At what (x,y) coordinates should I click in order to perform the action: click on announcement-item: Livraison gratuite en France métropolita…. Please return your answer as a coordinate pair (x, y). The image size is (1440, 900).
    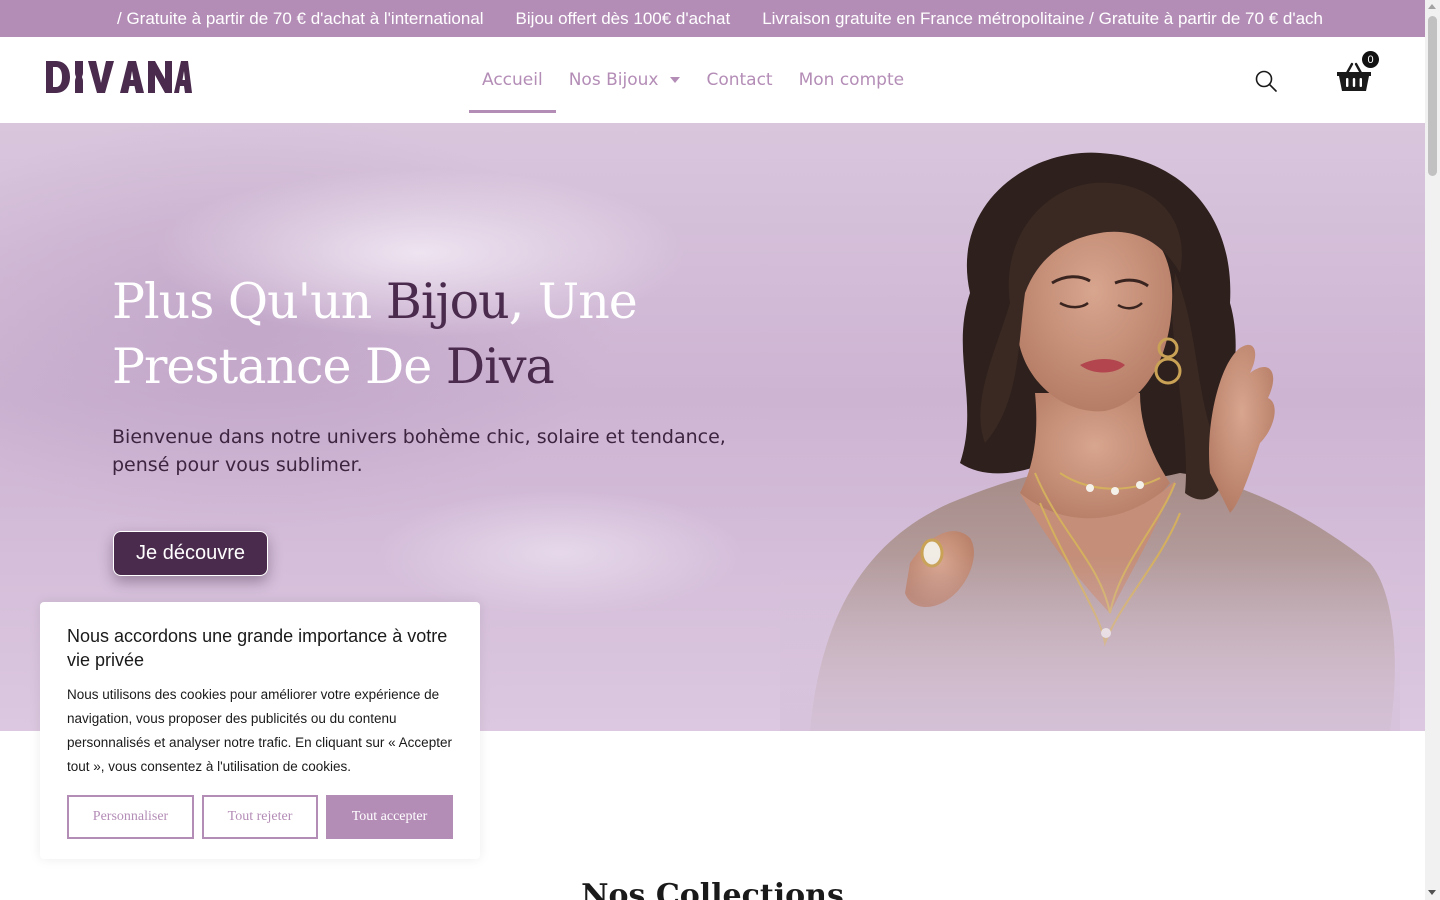
    Looking at the image, I should click on (1042, 18).